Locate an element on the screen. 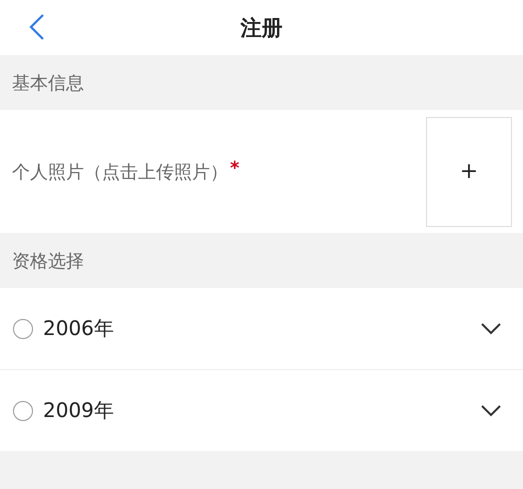 This screenshot has width=523, height=489. back-icon is located at coordinates (37, 27).